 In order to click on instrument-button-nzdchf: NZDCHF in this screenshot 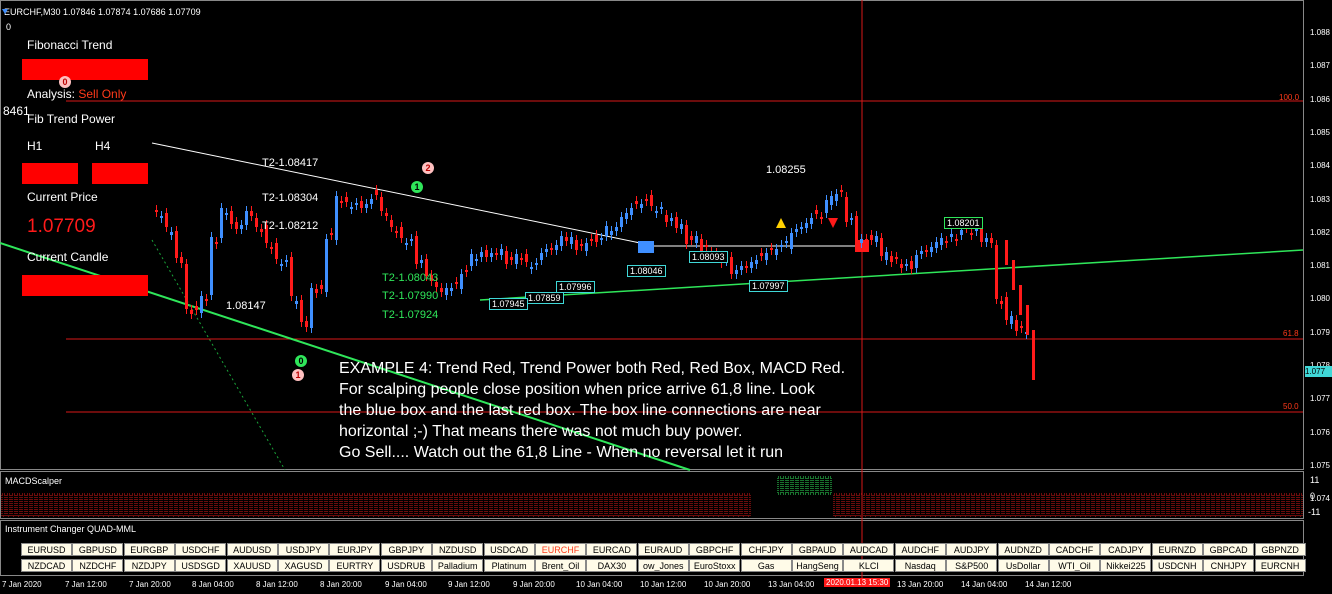, I will do `click(98, 565)`.